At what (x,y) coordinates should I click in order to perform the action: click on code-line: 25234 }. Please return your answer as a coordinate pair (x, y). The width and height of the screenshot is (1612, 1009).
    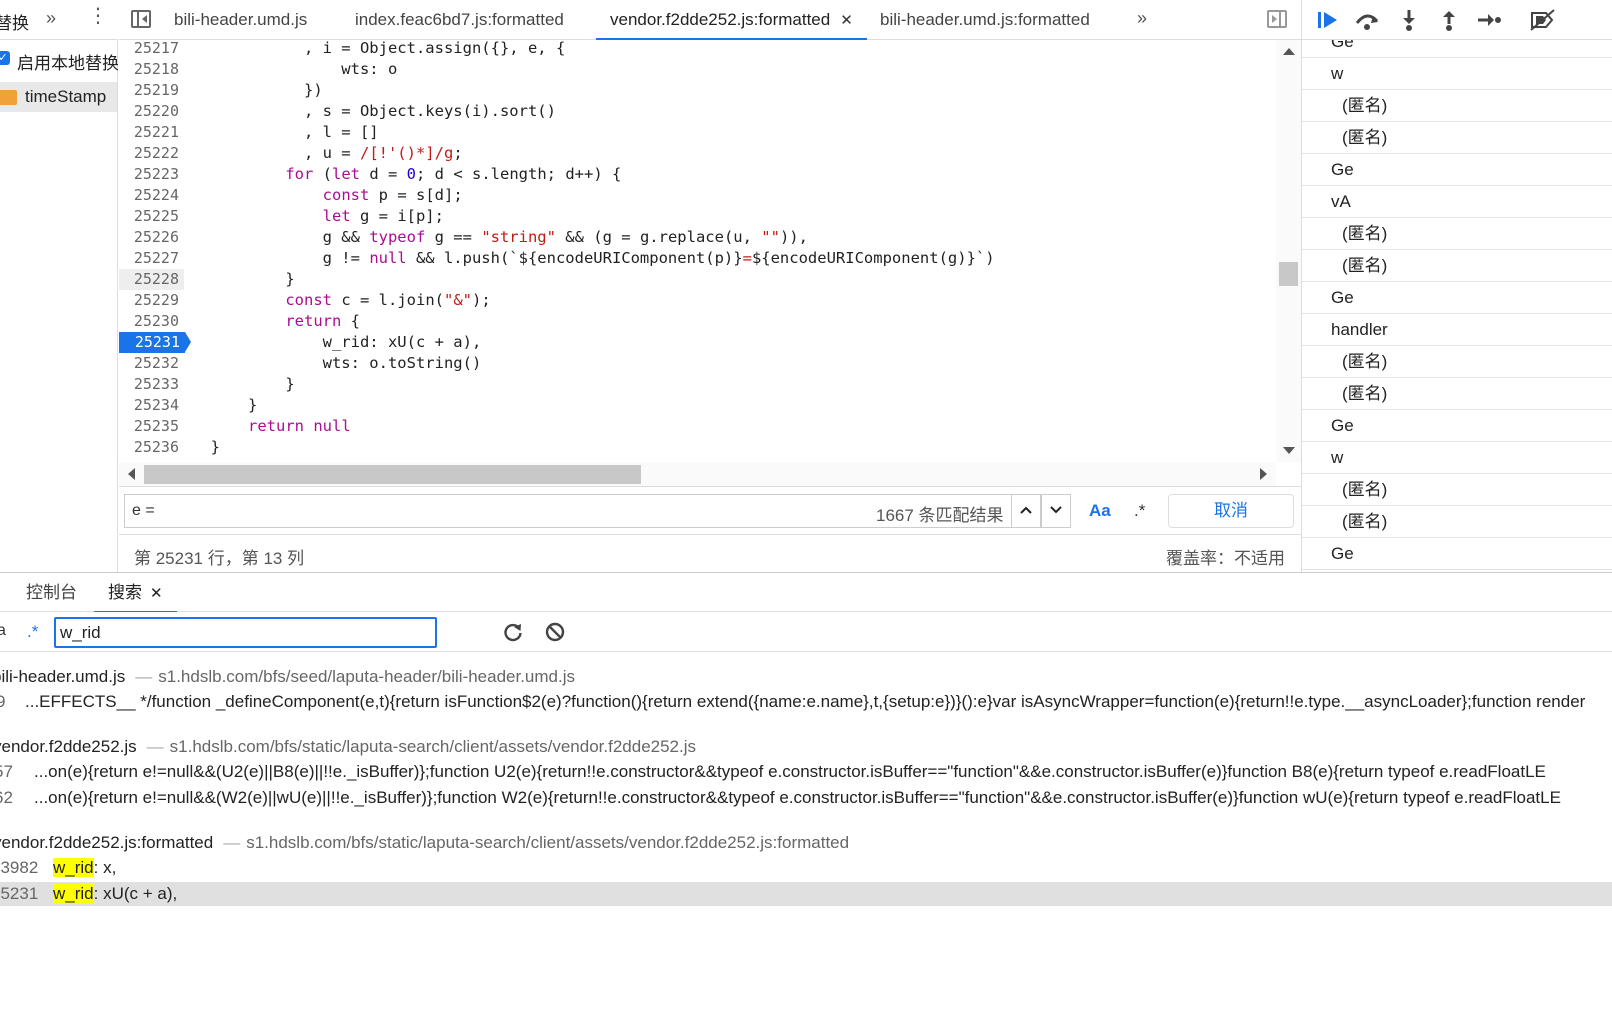
    Looking at the image, I should click on (697, 405).